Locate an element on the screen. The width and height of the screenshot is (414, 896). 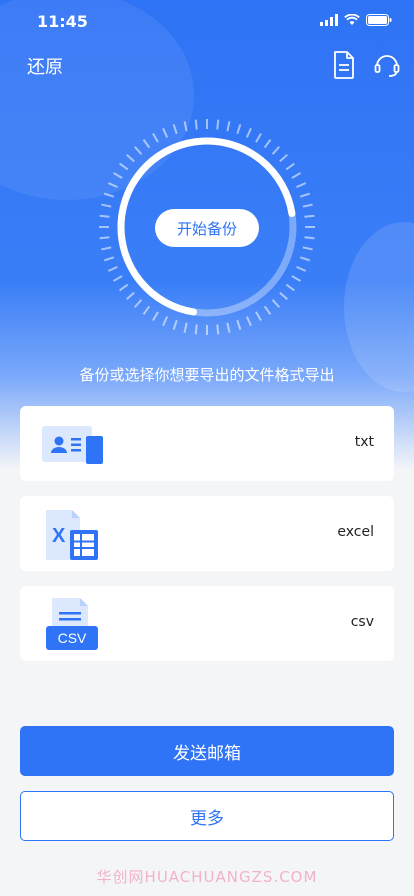
watermark: 华创网HUACHUANGZS.COM is located at coordinates (207, 877).